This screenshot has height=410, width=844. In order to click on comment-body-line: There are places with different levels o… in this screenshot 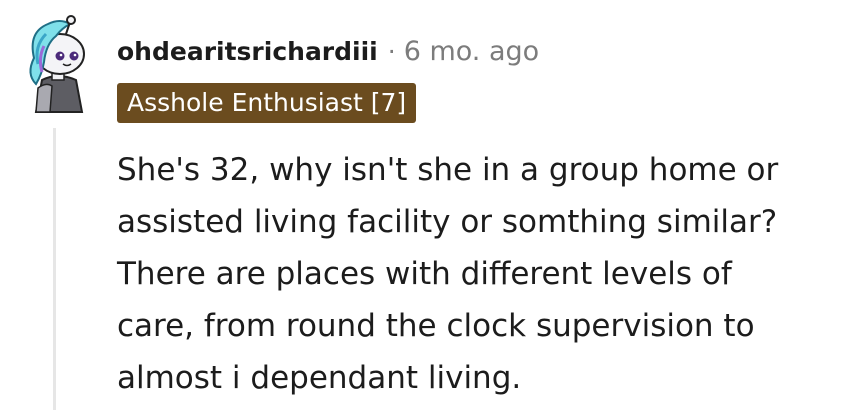, I will do `click(424, 274)`.